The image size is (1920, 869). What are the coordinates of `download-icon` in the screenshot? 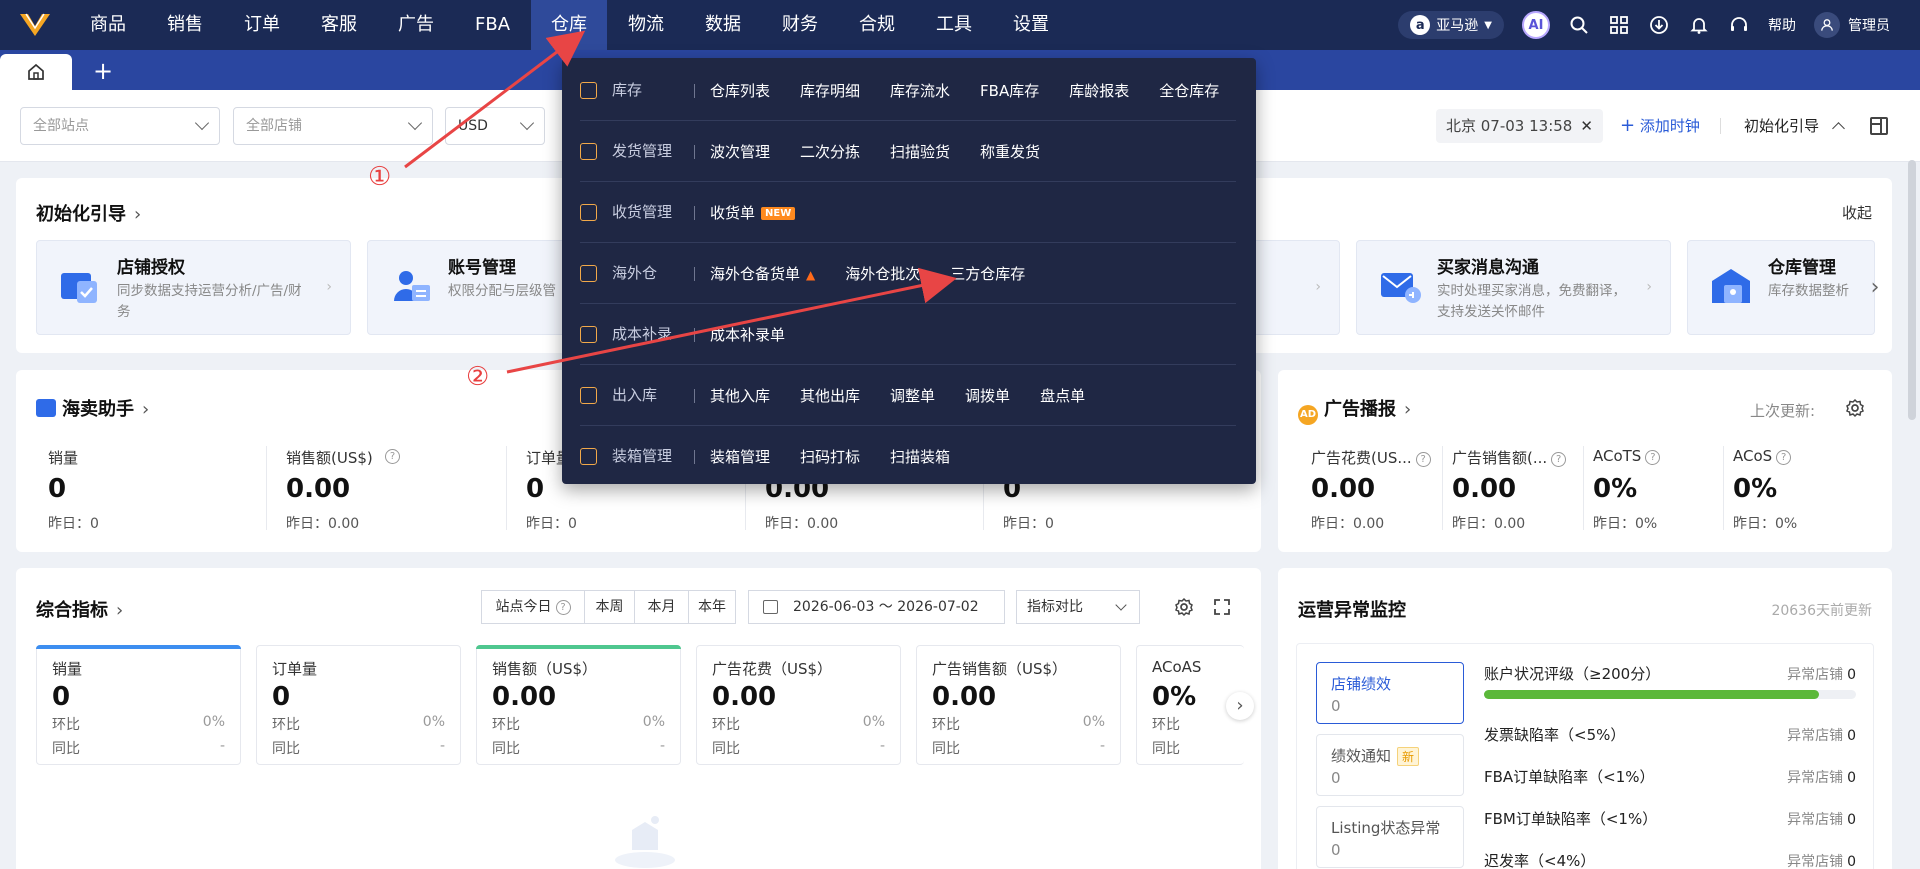 It's located at (1659, 25).